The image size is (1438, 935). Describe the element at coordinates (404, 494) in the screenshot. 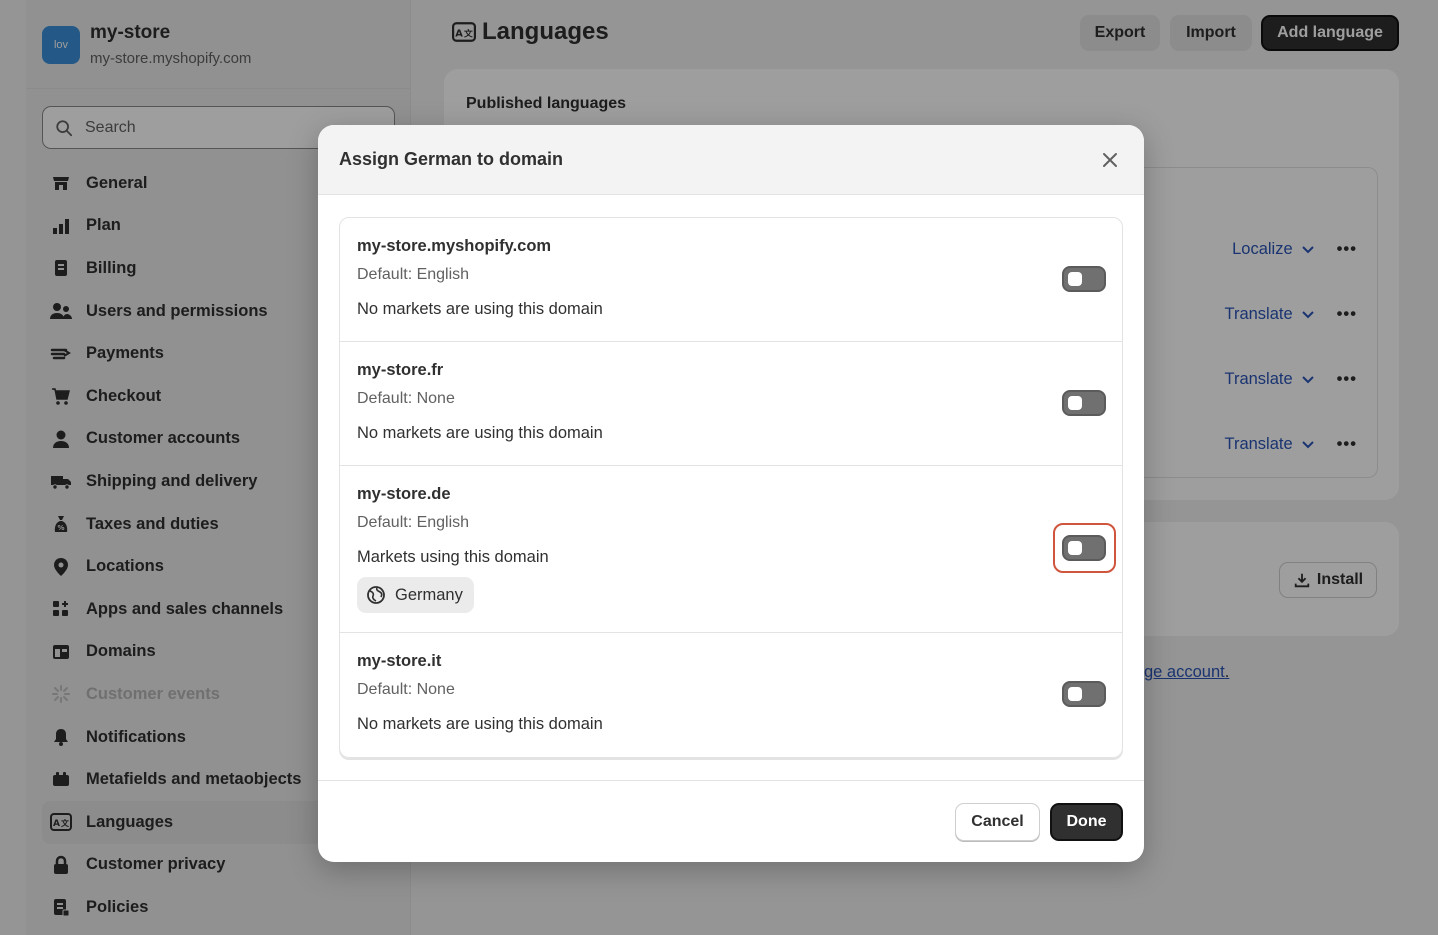

I see `domain-name: my-store.de` at that location.